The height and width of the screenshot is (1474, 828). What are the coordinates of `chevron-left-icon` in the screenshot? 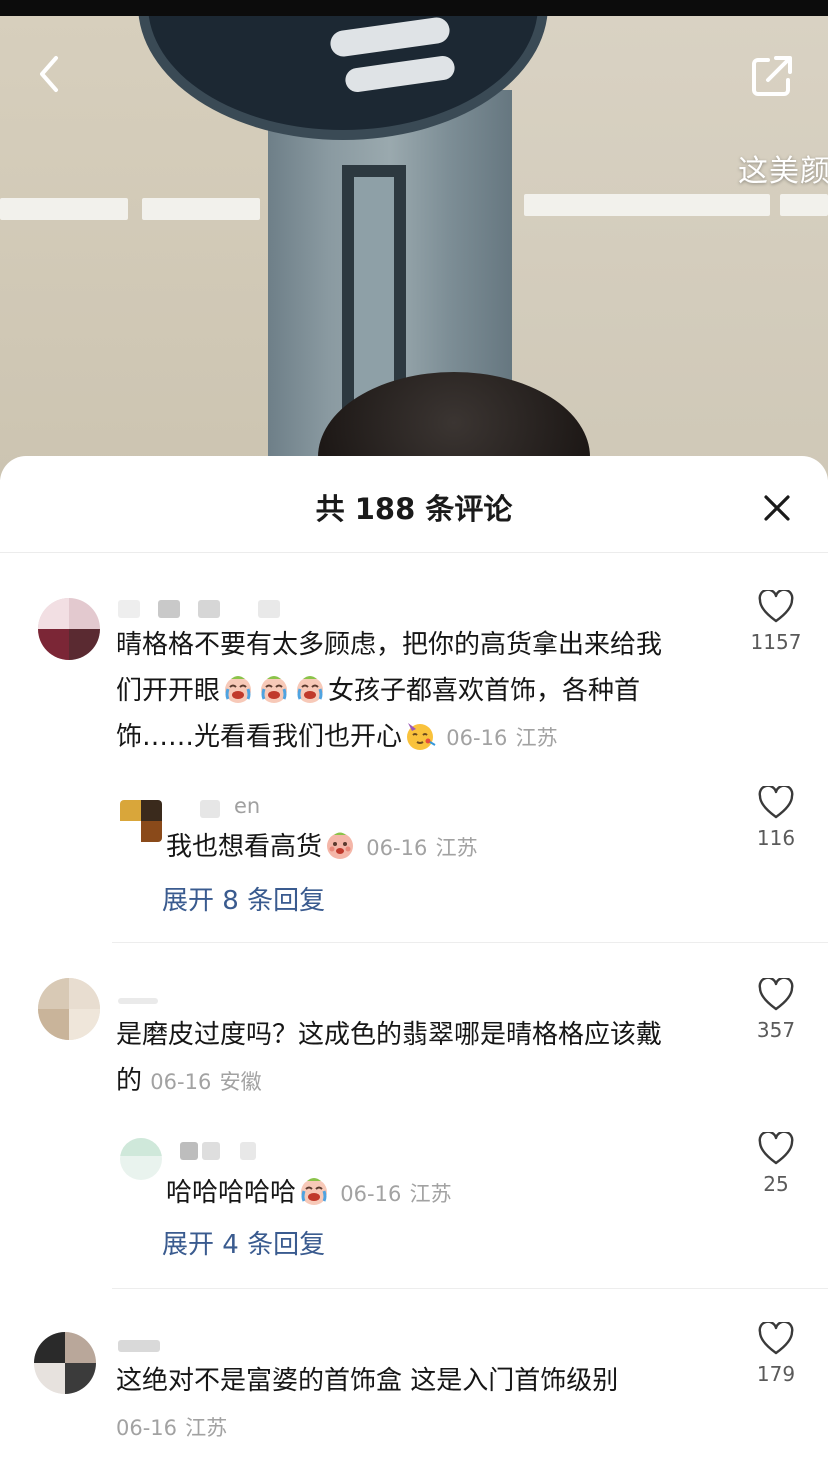 It's located at (49, 74).